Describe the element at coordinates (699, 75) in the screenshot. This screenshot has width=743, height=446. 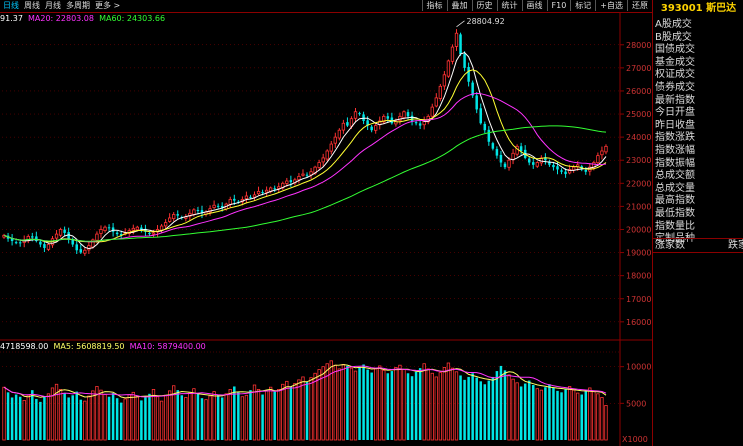
I see `field-warrant-volume: 权证成交` at that location.